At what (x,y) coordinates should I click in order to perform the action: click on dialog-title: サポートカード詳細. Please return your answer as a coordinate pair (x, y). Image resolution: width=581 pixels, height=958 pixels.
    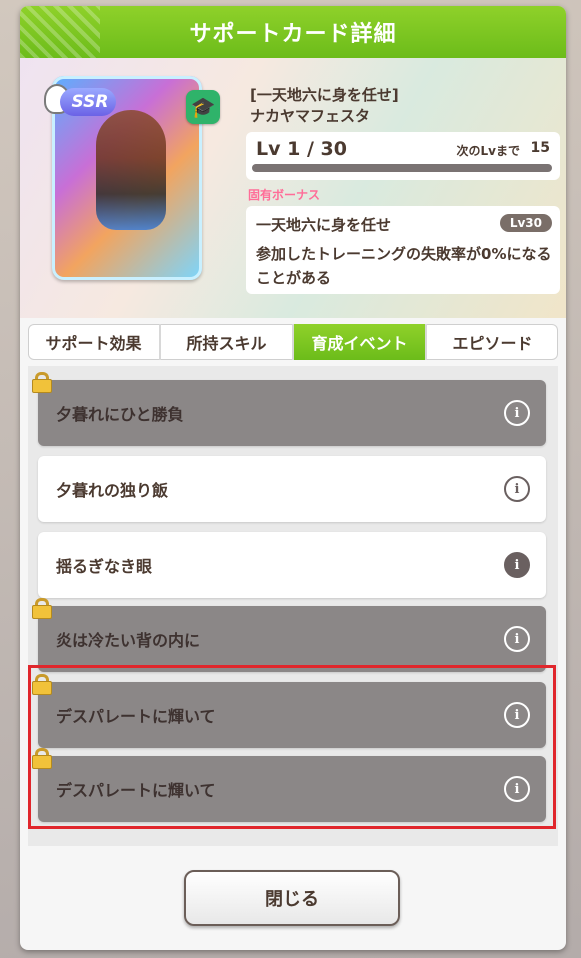
    Looking at the image, I should click on (293, 34).